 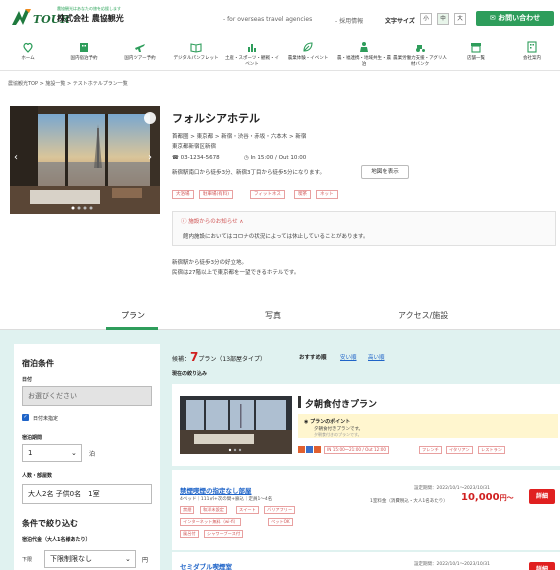 What do you see at coordinates (183, 194) in the screenshot?
I see `facility-tag: 大浴場` at bounding box center [183, 194].